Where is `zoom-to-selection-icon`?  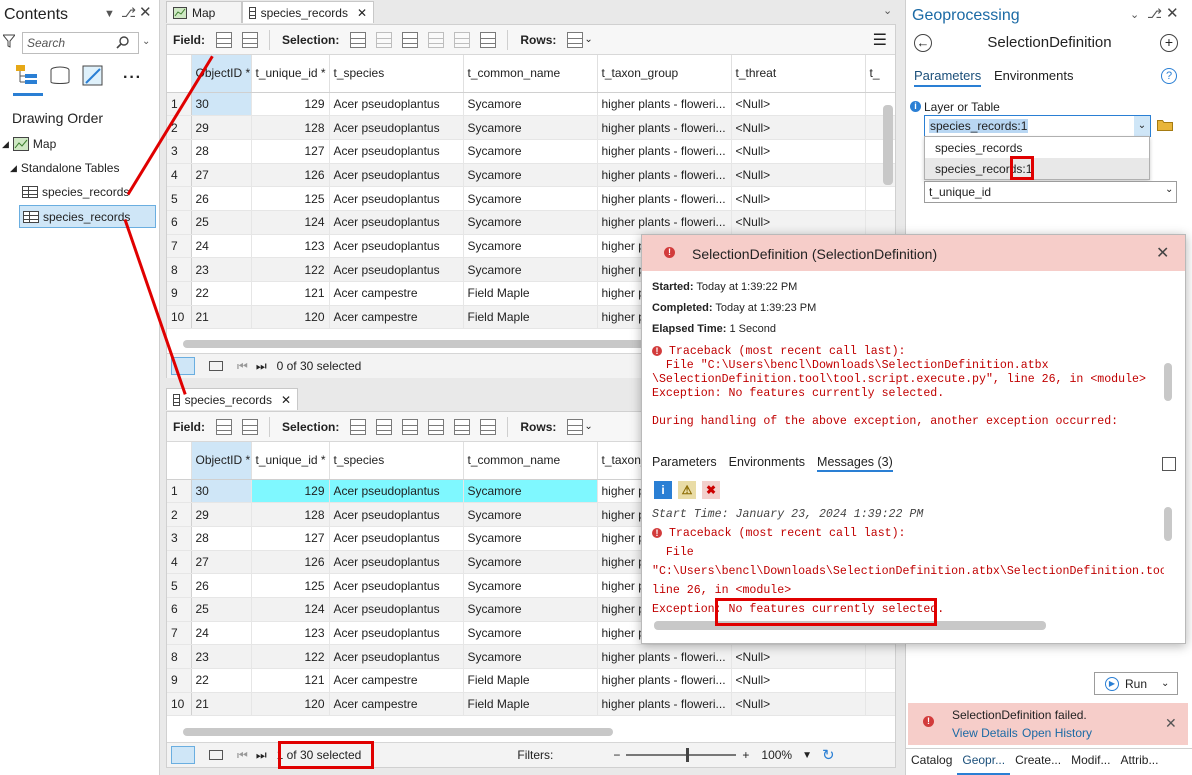 zoom-to-selection-icon is located at coordinates (384, 39).